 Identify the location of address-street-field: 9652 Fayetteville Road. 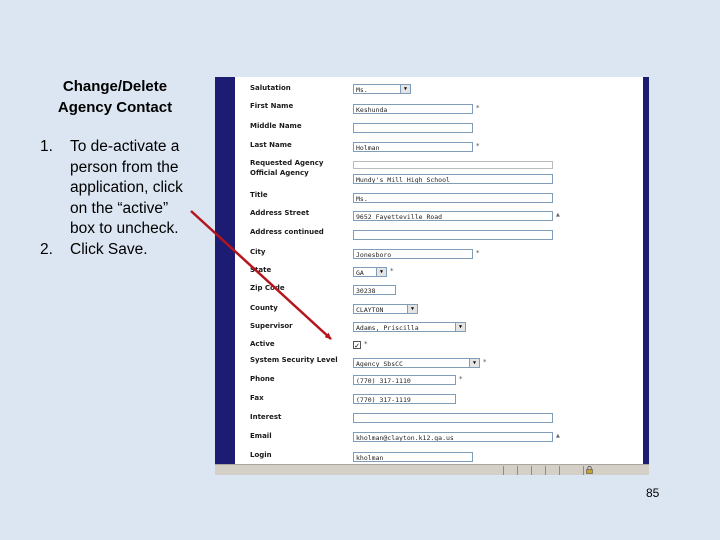
(453, 216).